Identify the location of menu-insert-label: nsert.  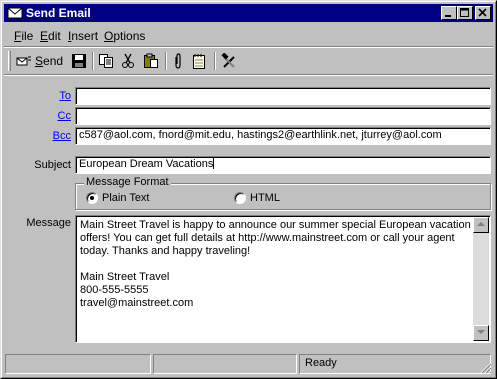
(85, 36).